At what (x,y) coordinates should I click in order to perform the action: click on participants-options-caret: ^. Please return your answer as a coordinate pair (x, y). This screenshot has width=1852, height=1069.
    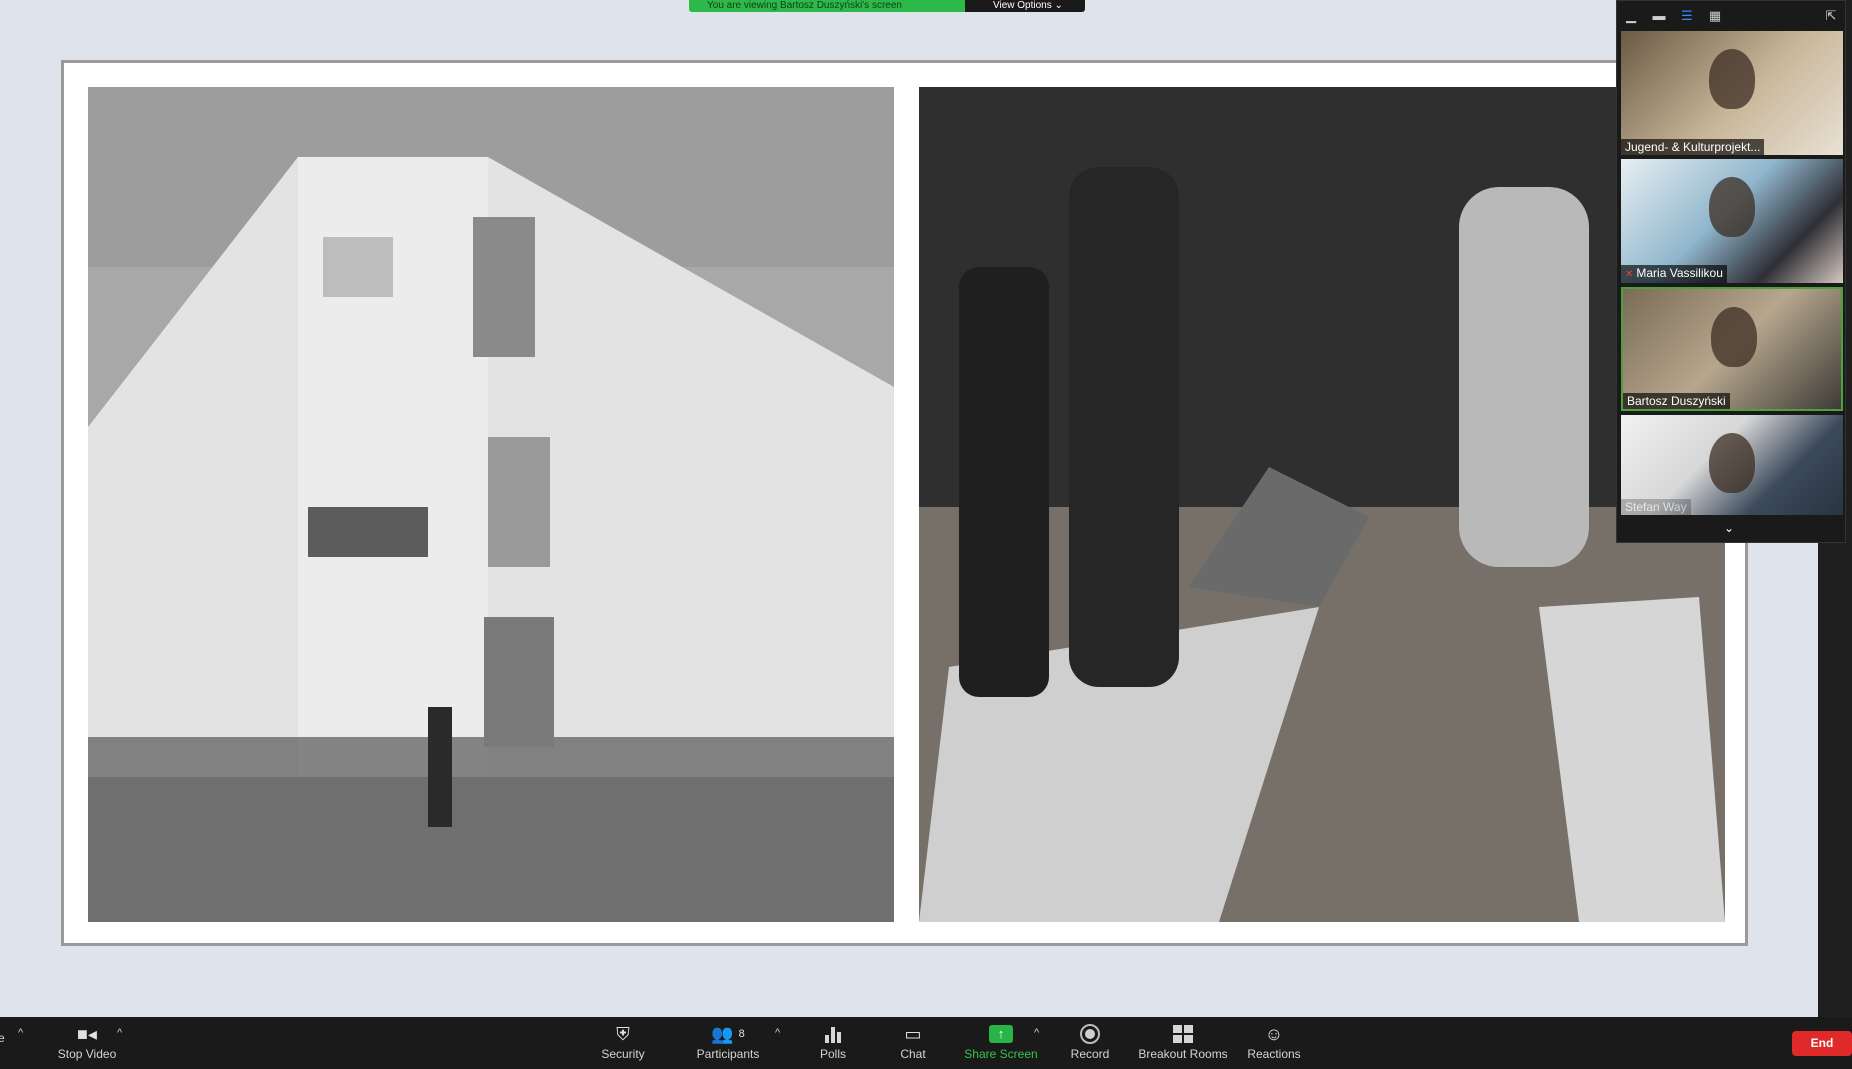
    Looking at the image, I should click on (777, 1033).